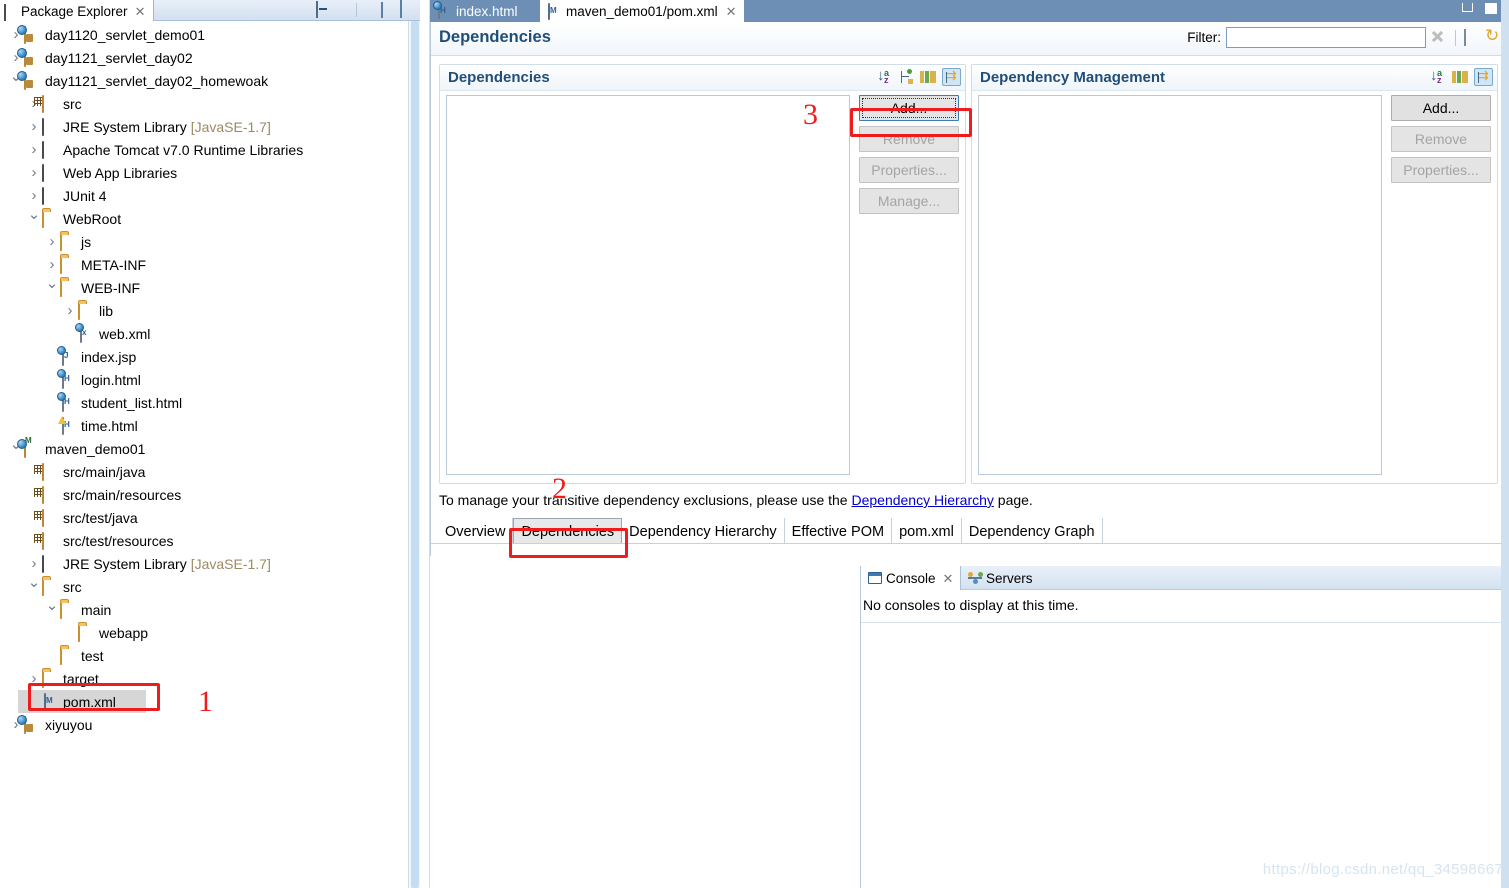 This screenshot has height=888, width=1509. What do you see at coordinates (204, 103) in the screenshot?
I see `tree-item-src: ›src` at bounding box center [204, 103].